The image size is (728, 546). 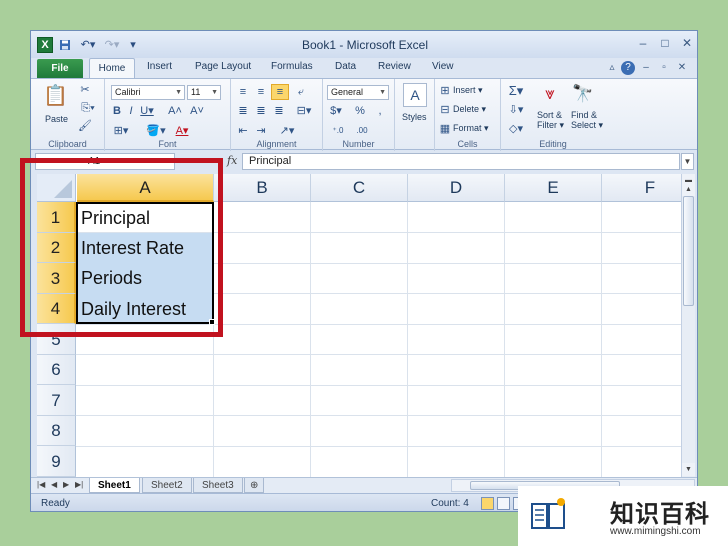 I want to click on fill-icon: ⇩▾, so click(x=516, y=110).